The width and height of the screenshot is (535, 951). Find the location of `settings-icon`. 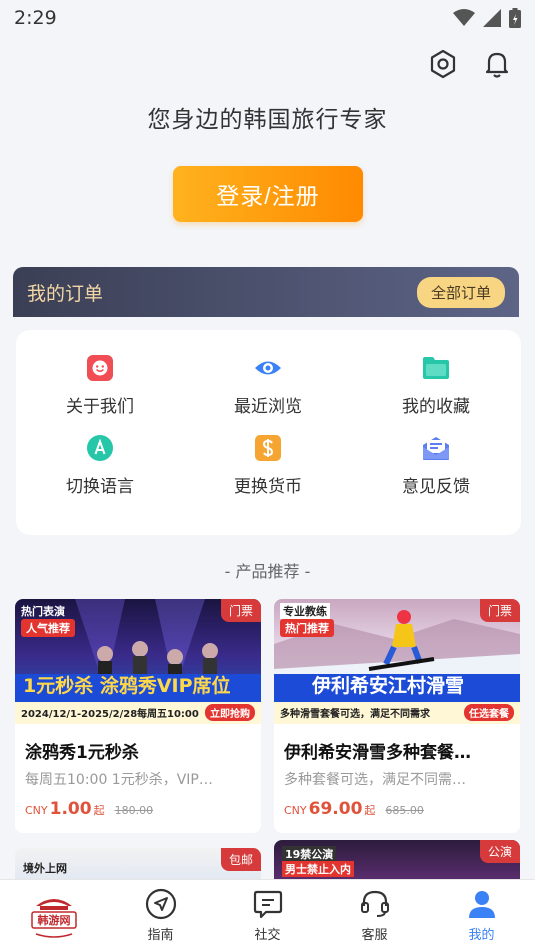

settings-icon is located at coordinates (443, 64).